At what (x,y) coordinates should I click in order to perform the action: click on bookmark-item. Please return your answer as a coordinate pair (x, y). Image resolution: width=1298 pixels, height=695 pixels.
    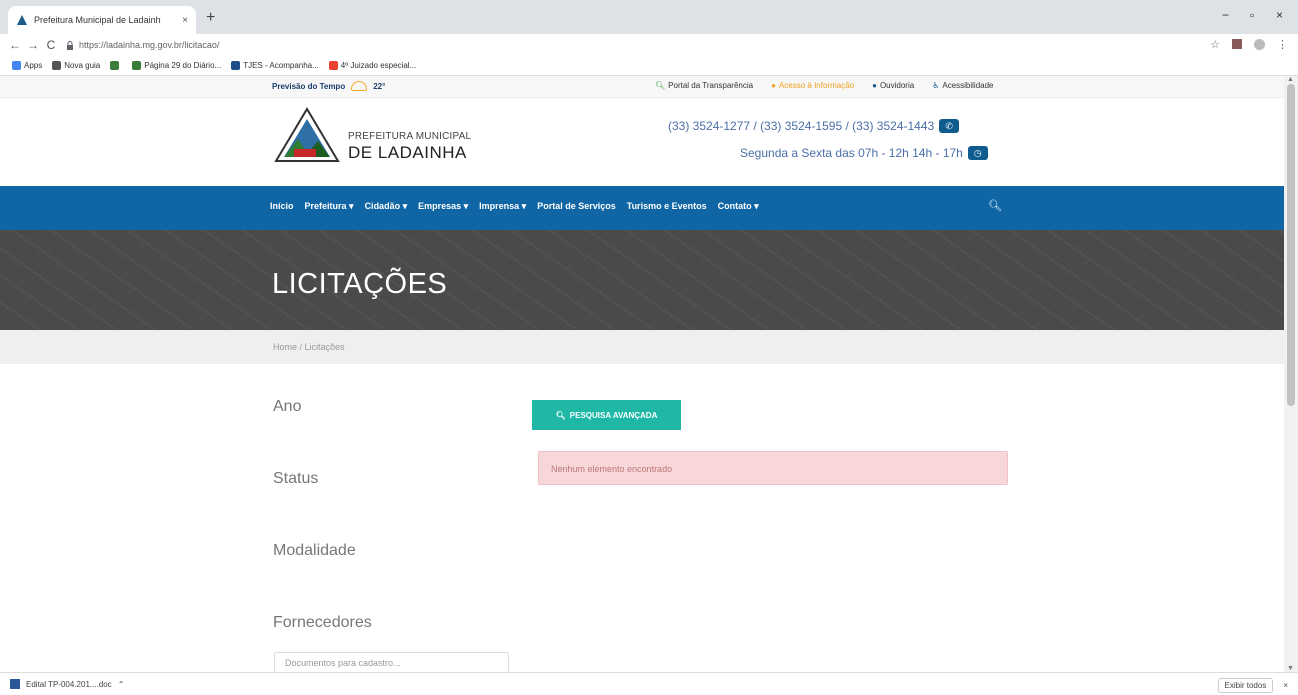
    Looking at the image, I should click on (116, 65).